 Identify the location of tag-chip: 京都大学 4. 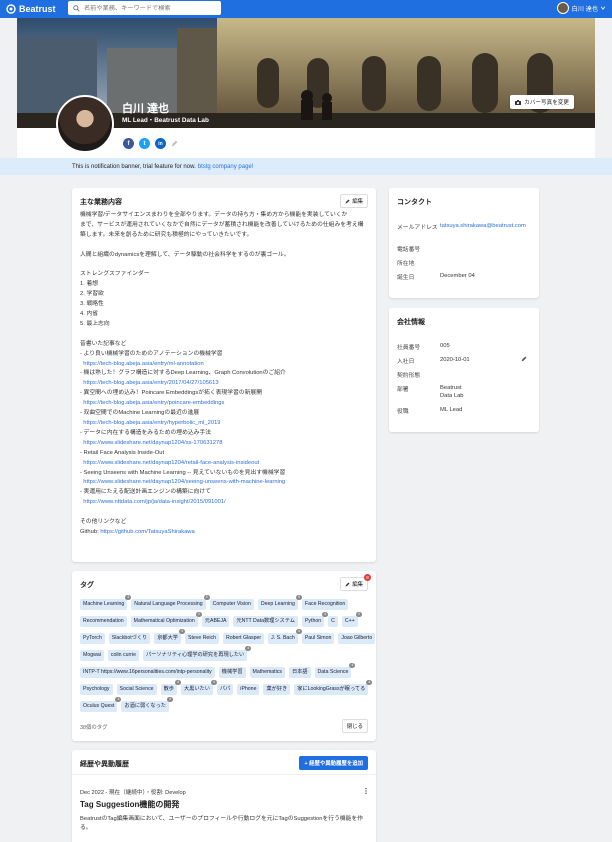
(169, 636).